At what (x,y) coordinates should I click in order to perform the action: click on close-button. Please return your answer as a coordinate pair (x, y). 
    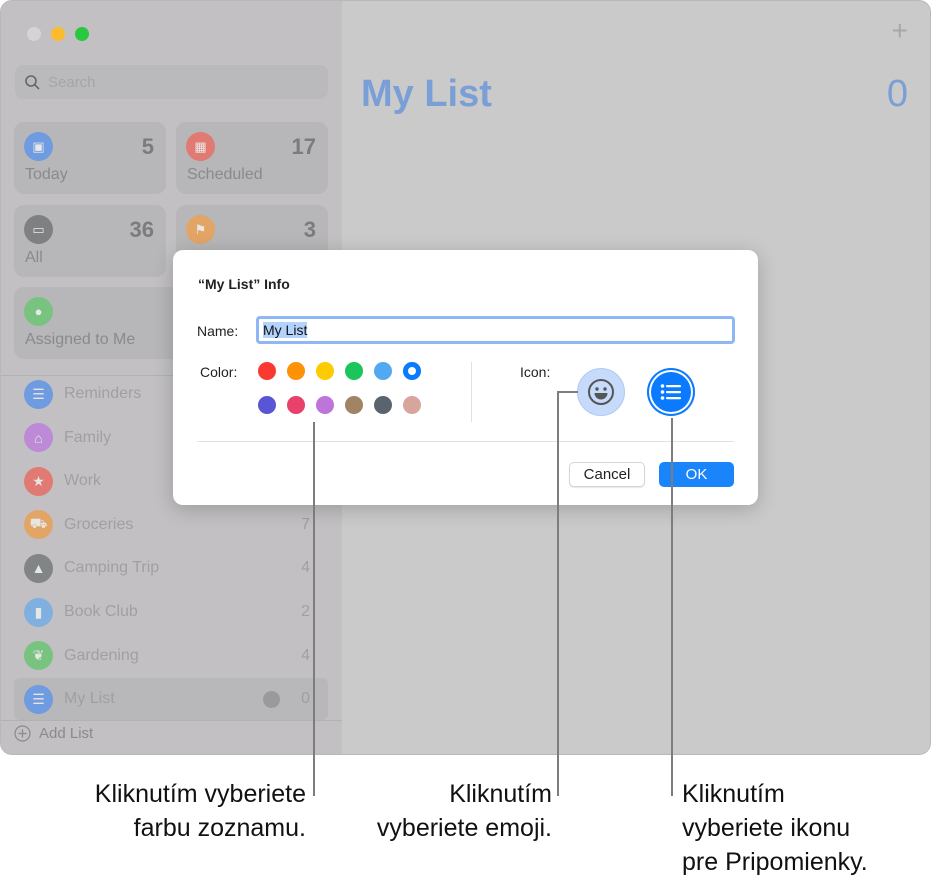
    Looking at the image, I should click on (34, 34).